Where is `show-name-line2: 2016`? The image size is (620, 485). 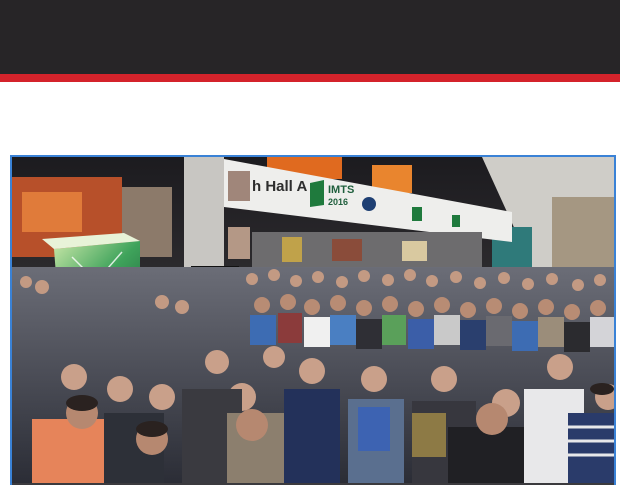 show-name-line2: 2016 is located at coordinates (338, 202).